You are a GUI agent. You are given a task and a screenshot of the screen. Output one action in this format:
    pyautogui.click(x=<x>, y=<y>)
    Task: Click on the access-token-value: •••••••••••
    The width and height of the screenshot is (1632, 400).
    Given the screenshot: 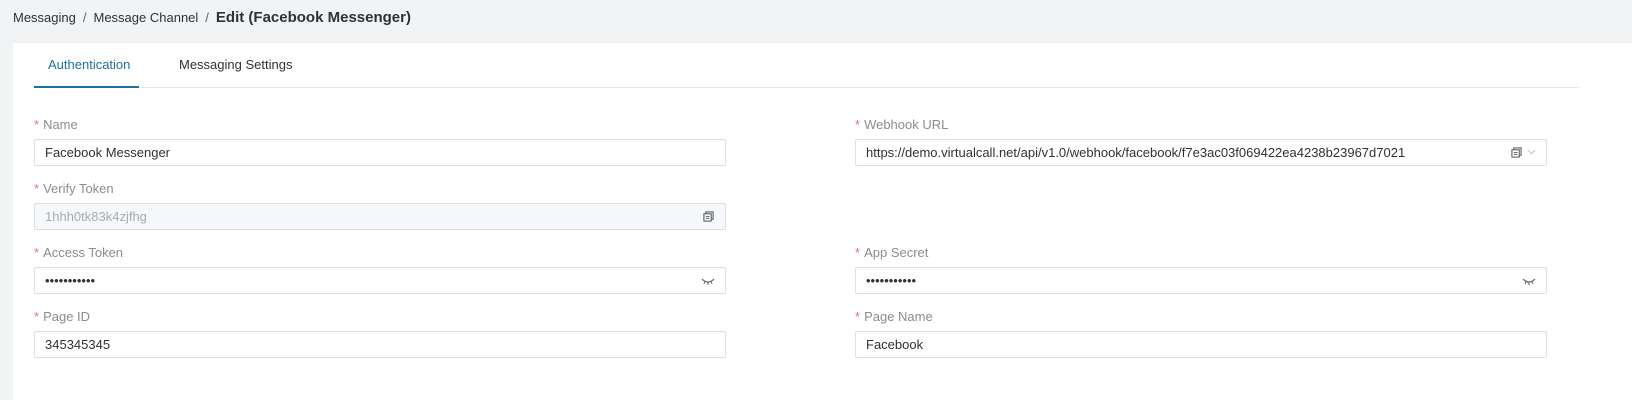 What is the action you would take?
    pyautogui.click(x=70, y=280)
    